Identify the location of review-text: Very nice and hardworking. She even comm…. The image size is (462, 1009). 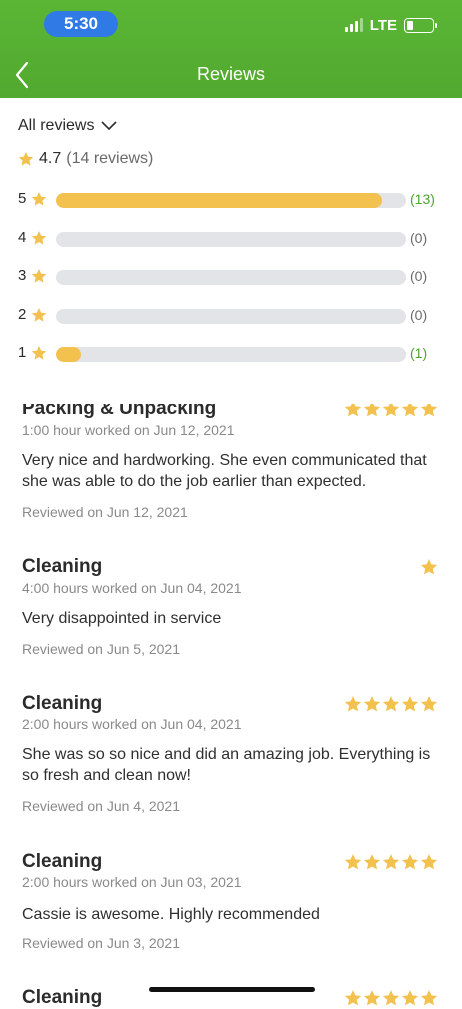
(224, 471).